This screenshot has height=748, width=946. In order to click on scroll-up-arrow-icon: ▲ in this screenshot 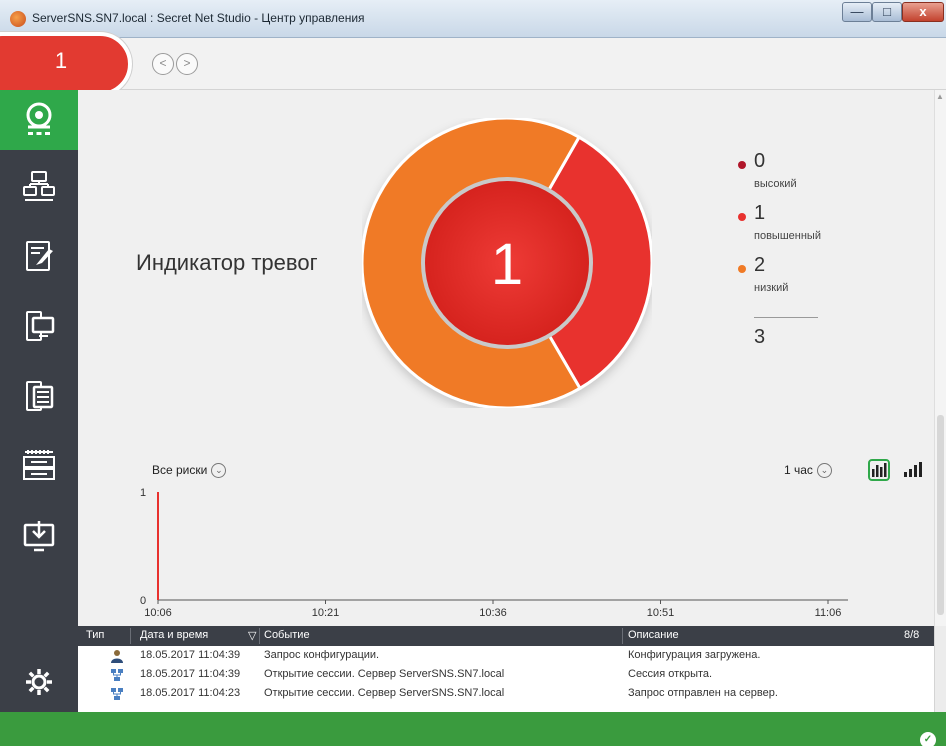, I will do `click(940, 96)`.